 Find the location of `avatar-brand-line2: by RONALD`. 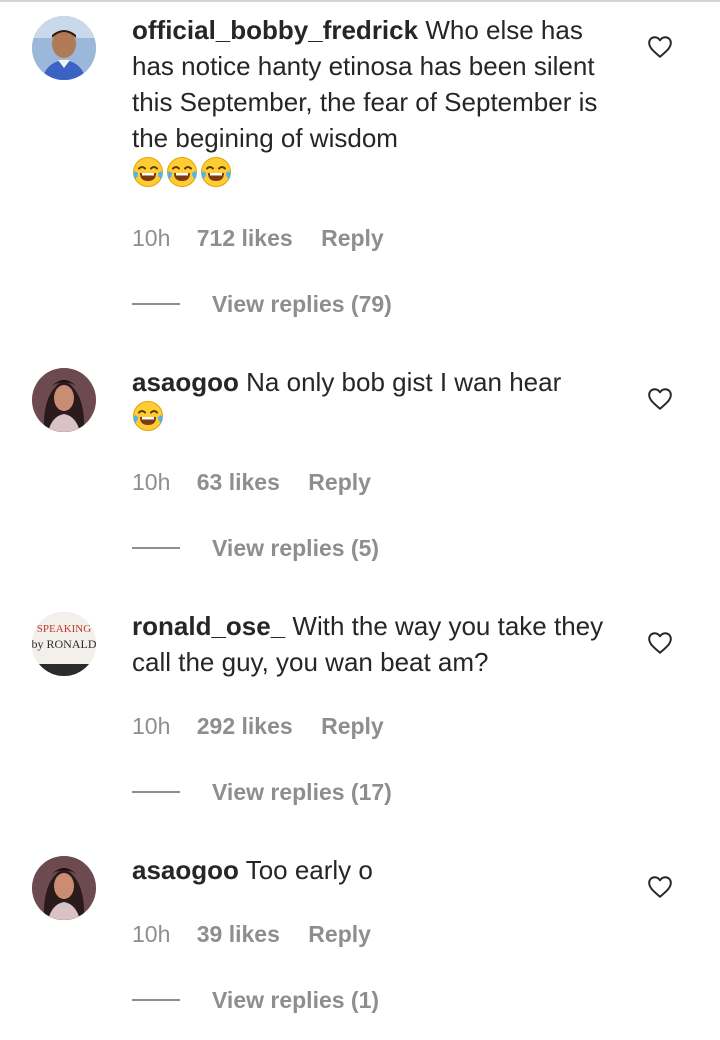

avatar-brand-line2: by RONALD is located at coordinates (64, 644).